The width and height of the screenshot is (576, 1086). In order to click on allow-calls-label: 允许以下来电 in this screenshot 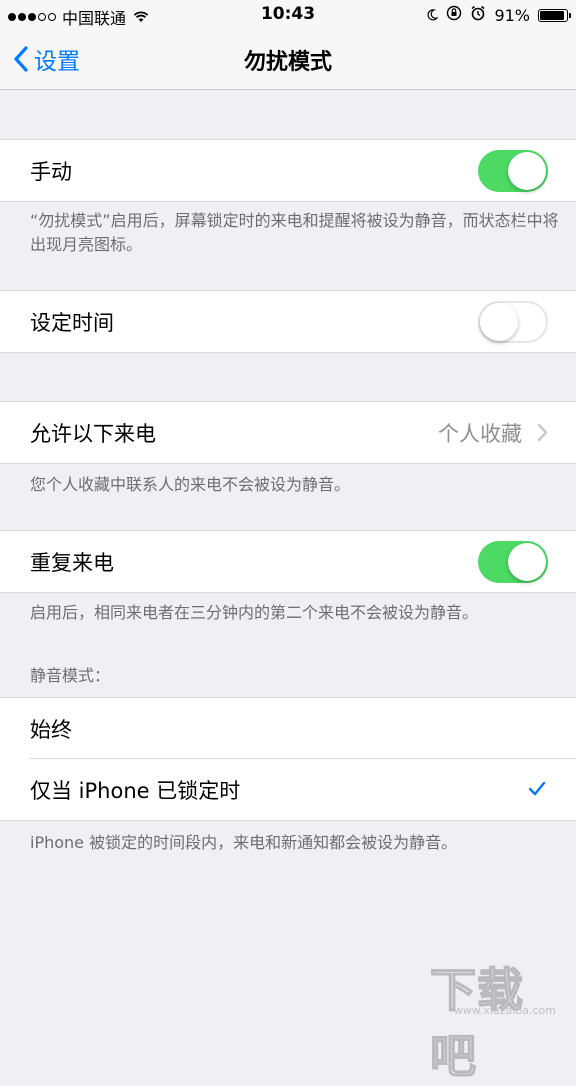, I will do `click(93, 433)`.